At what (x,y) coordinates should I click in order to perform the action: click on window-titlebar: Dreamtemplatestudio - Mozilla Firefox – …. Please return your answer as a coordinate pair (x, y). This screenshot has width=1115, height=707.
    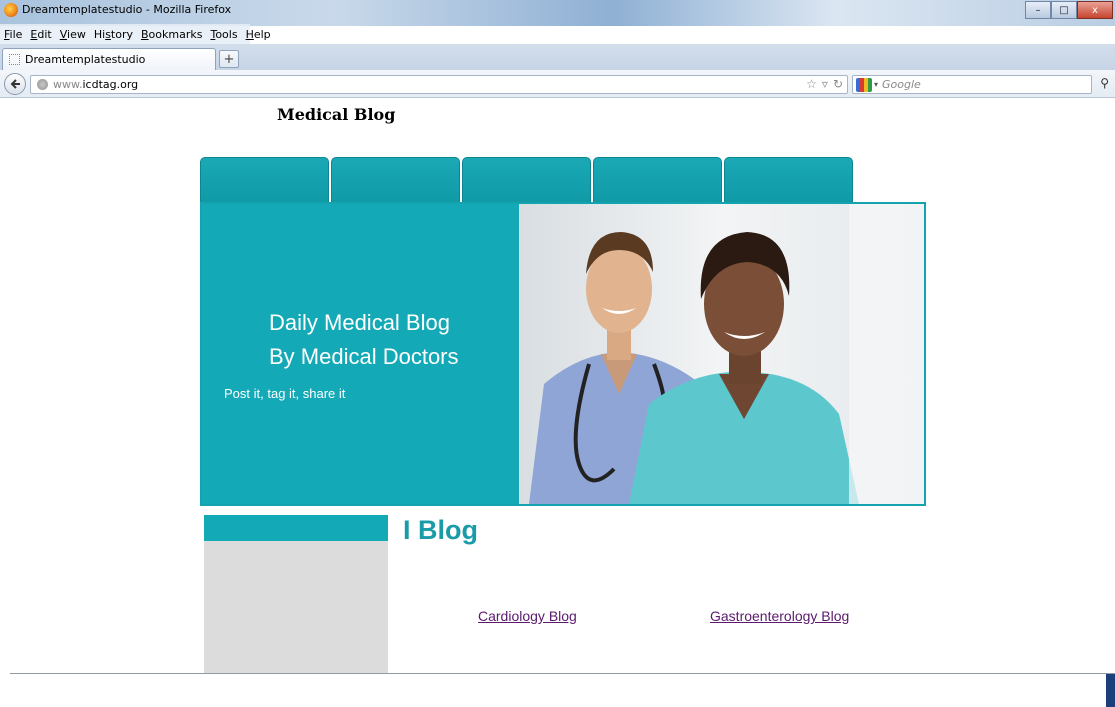
    Looking at the image, I should click on (557, 13).